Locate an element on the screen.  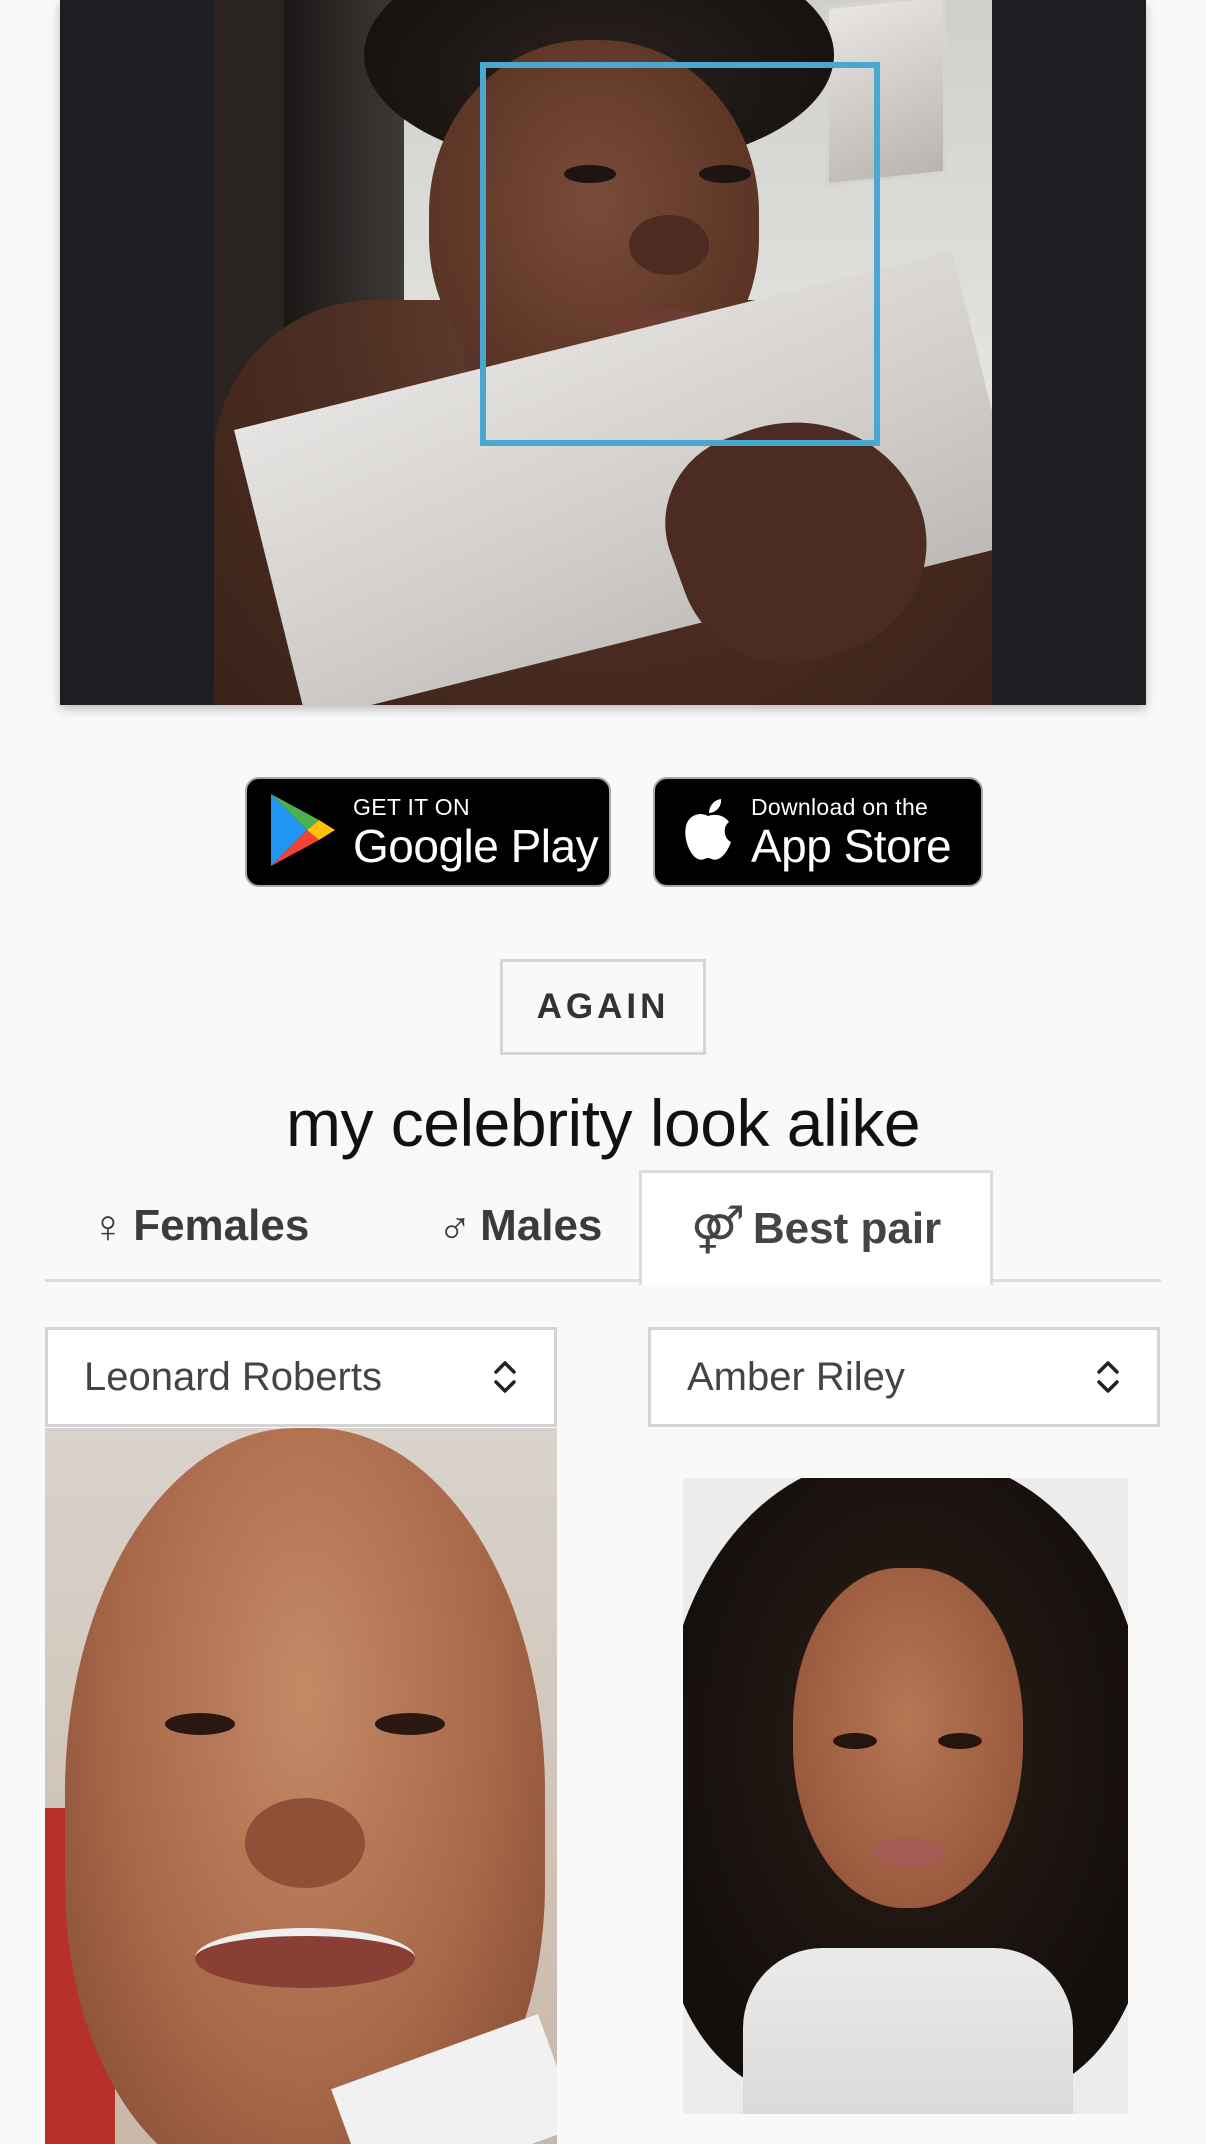
male-celebrity-select: Leonard Roberts is located at coordinates (301, 1377).